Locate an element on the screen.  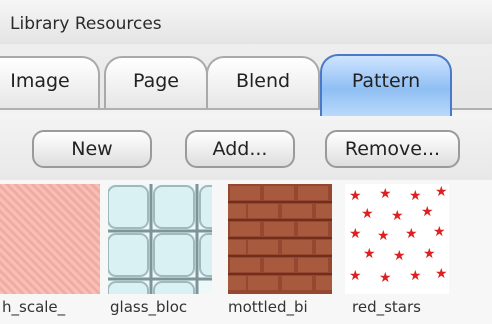
tab-pattern: Pattern is located at coordinates (386, 85).